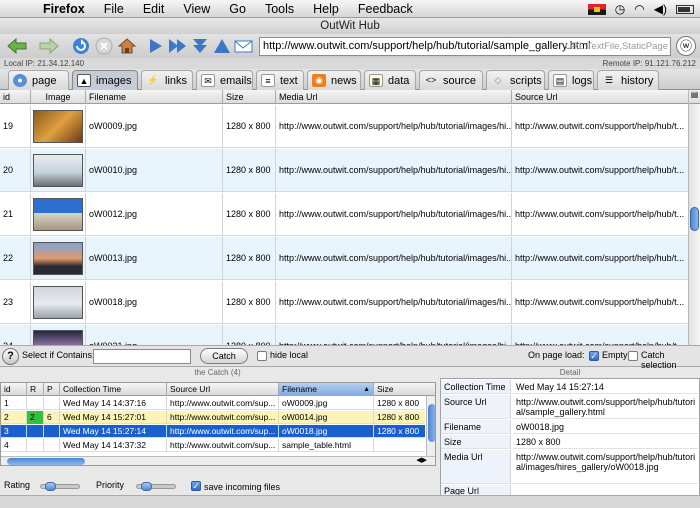 The width and height of the screenshot is (700, 508). I want to click on tab-logs: ▤ logs, so click(571, 80).